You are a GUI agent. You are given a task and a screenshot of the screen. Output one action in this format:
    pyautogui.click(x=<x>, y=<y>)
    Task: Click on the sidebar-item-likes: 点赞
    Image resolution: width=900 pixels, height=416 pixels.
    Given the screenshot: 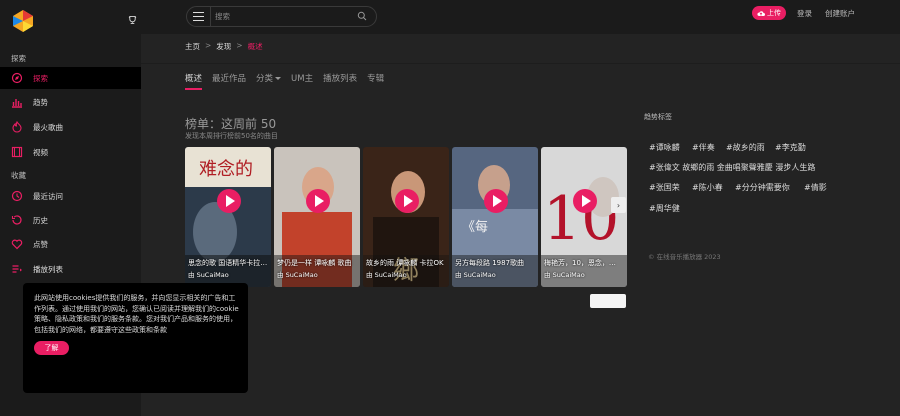 What is the action you would take?
    pyautogui.click(x=70, y=244)
    